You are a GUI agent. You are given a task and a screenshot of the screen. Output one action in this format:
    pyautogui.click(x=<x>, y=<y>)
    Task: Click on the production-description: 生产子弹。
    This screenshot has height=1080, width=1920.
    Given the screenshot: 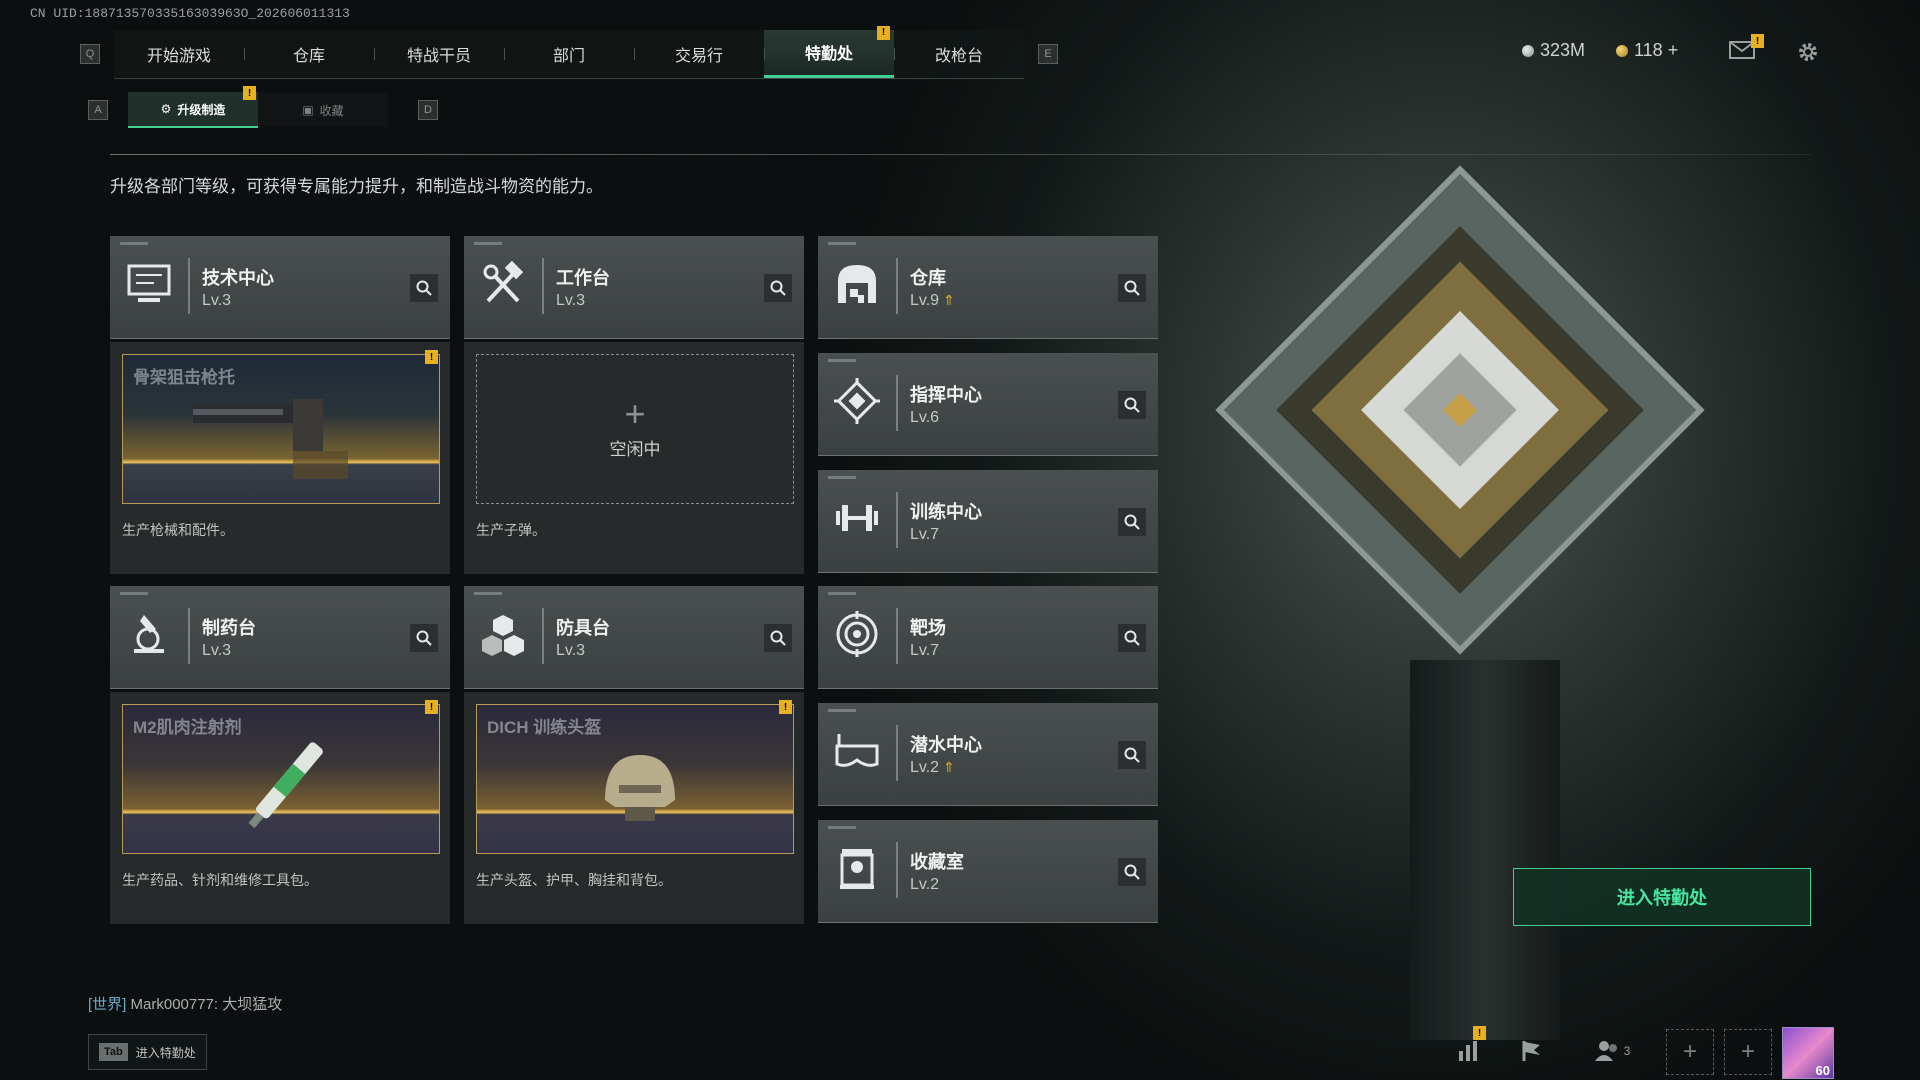 What is the action you would take?
    pyautogui.click(x=511, y=530)
    